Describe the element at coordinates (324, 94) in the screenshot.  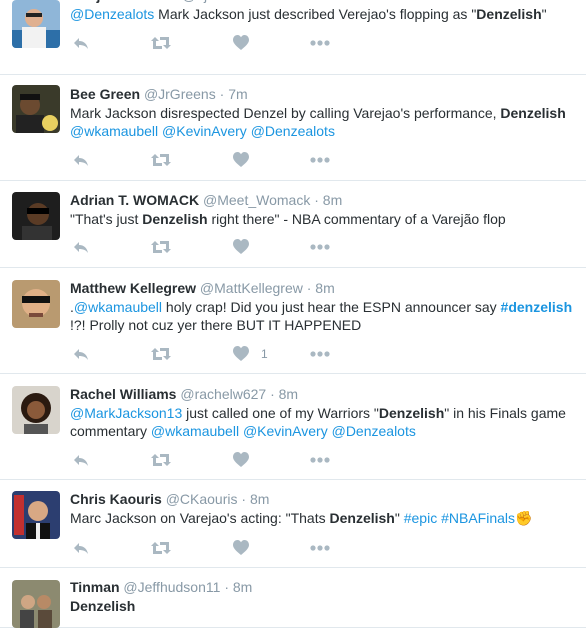
I see `tweet-header: Bee Green @JrGreens · 7m` at that location.